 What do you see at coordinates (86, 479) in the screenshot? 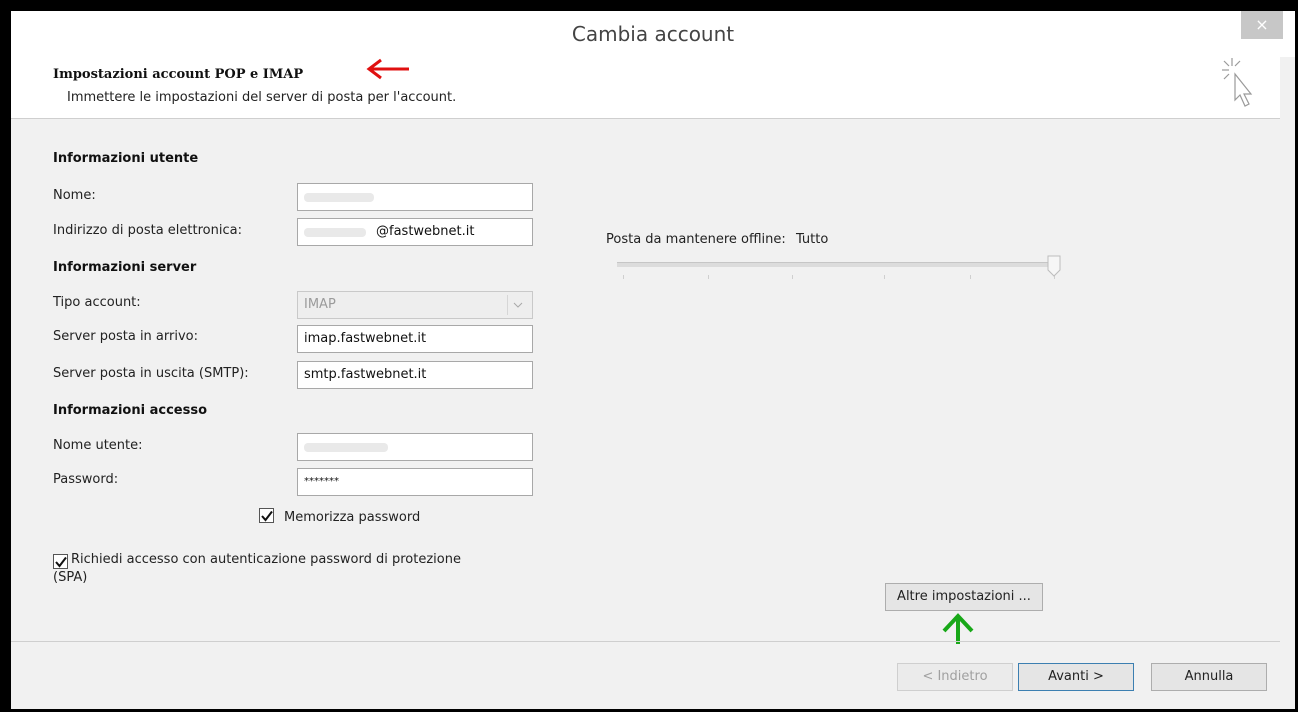
I see `password-label: Password:` at bounding box center [86, 479].